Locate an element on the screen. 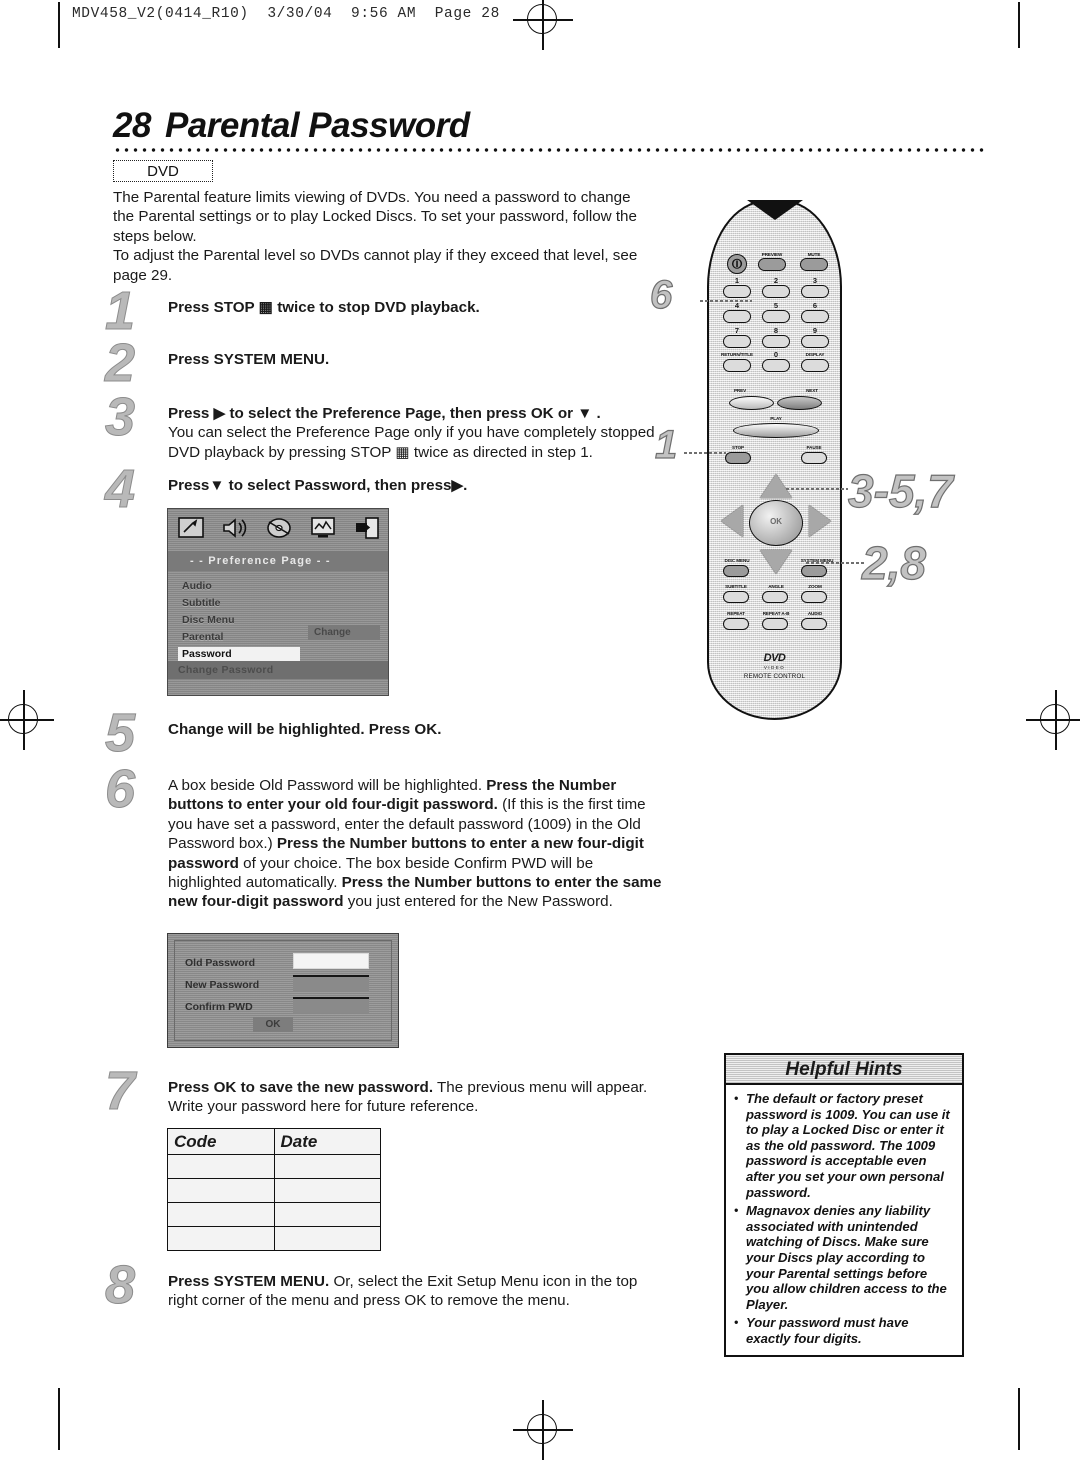  play-label: PLAY is located at coordinates (776, 418).